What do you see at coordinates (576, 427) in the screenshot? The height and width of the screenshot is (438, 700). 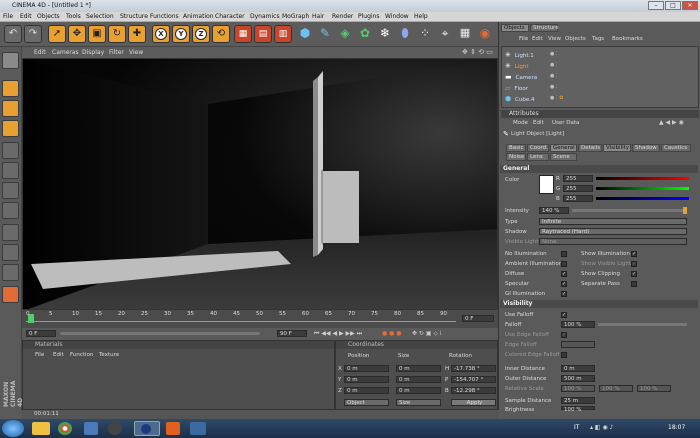 I see `language-indicator: IT` at bounding box center [576, 427].